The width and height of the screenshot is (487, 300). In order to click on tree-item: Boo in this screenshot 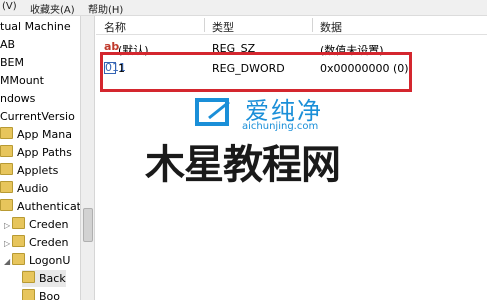, I will do `click(41, 294)`.